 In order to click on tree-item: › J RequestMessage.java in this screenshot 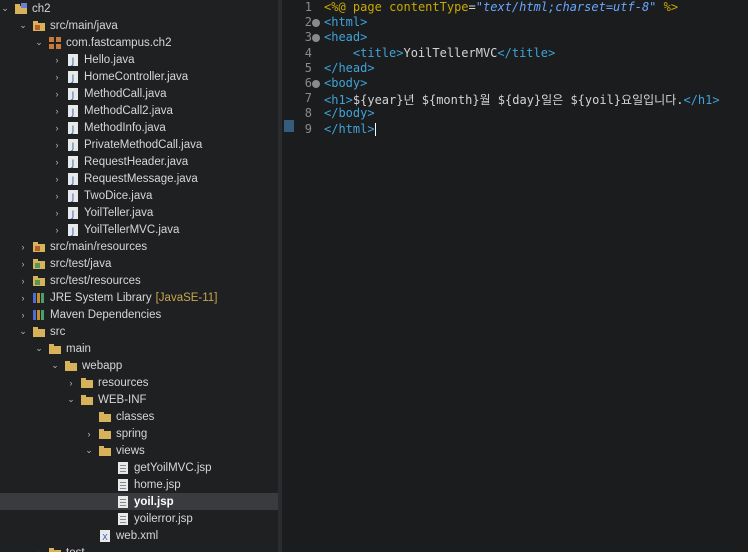, I will do `click(139, 178)`.